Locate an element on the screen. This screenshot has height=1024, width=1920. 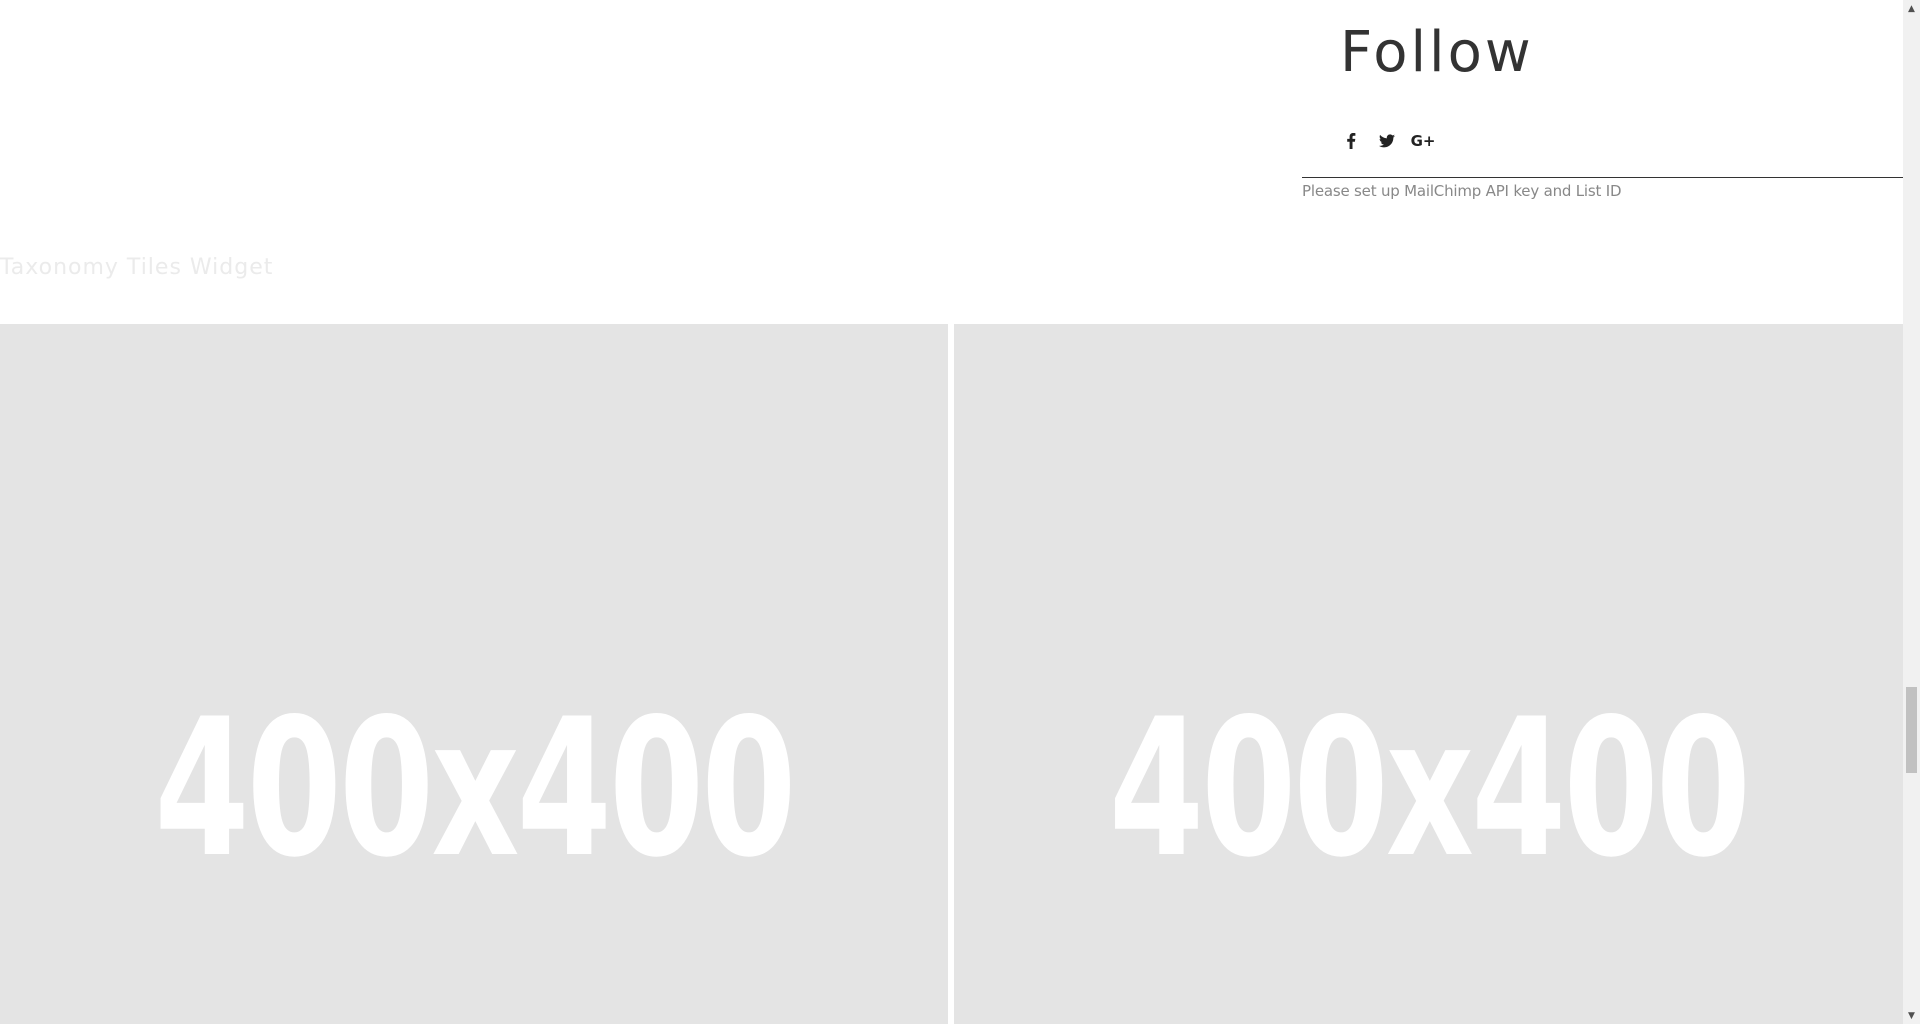
vertical-scrollbar: ▲ ▼ is located at coordinates (1911, 512).